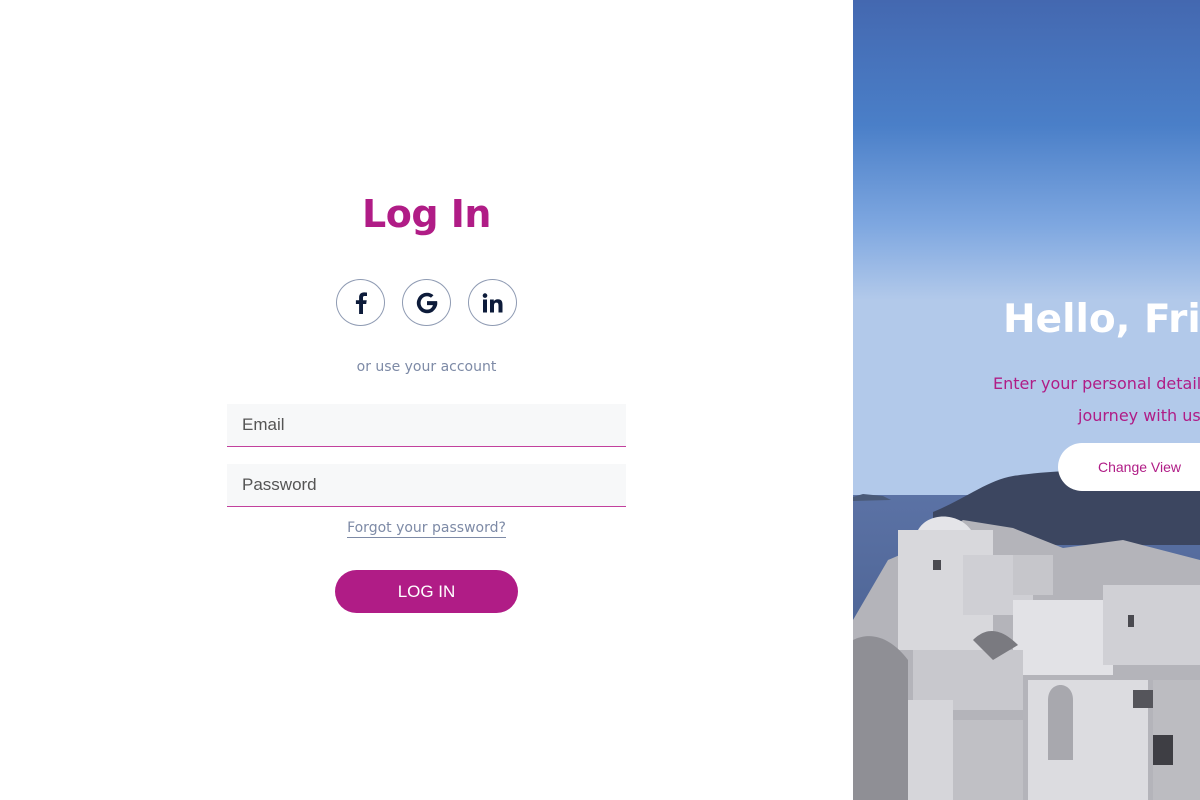 This screenshot has height=800, width=1200. I want to click on overlay-text-line1: Enter your personal details and start, so click(1096, 383).